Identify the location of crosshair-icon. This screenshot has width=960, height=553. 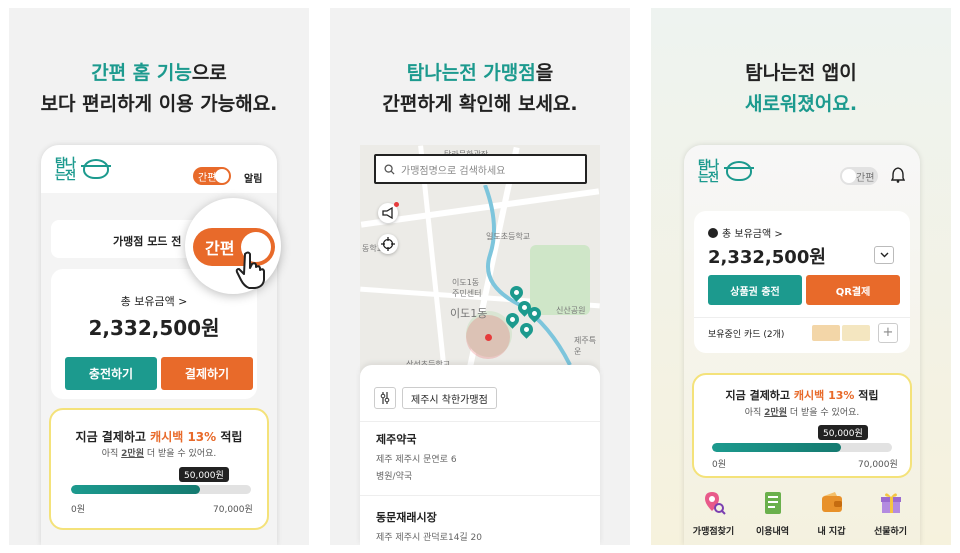
(388, 244).